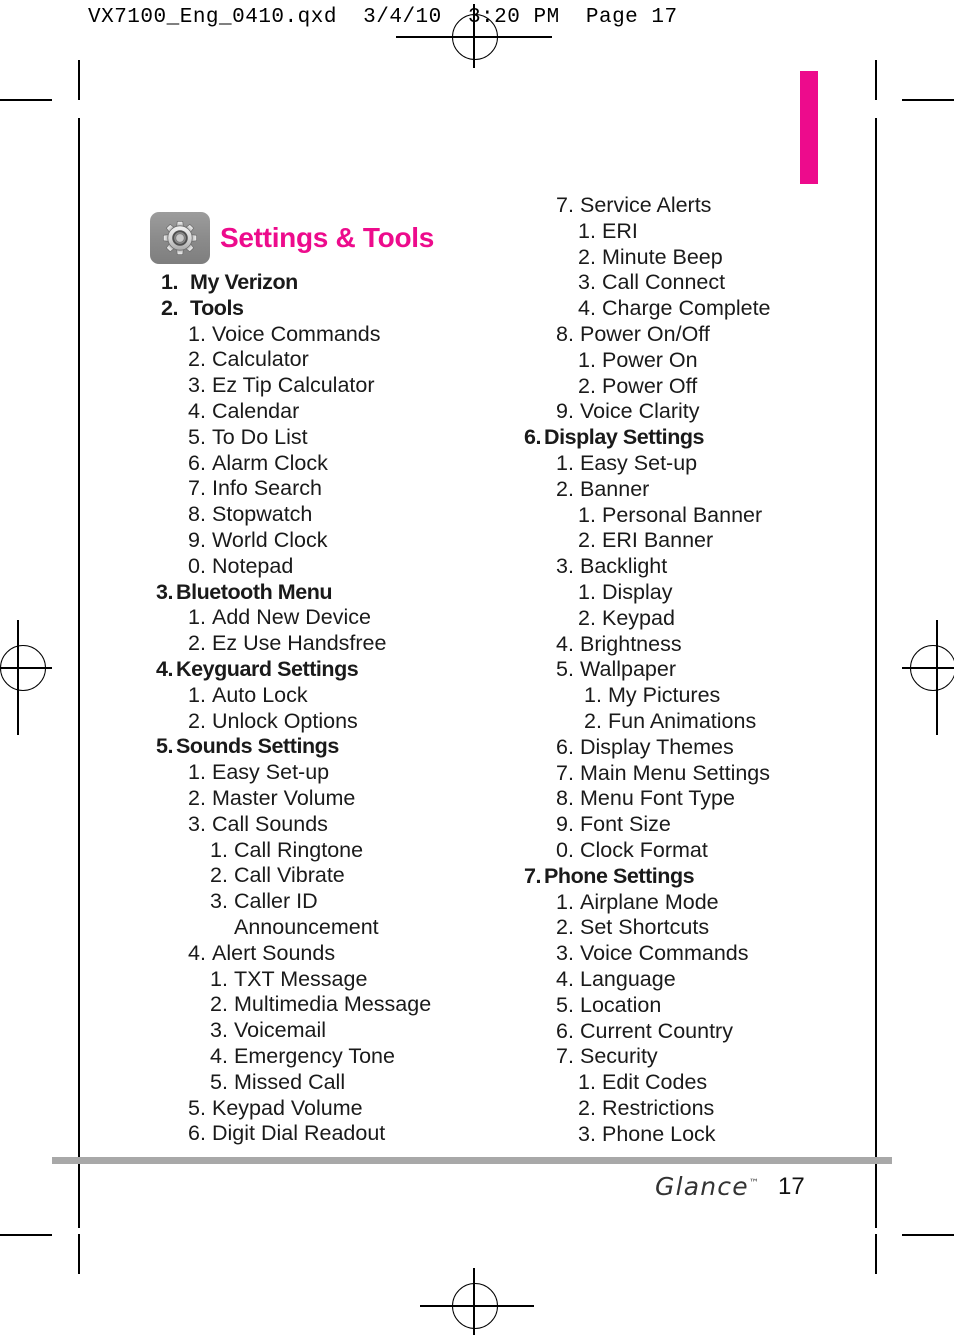  Describe the element at coordinates (270, 462) in the screenshot. I see `menu-item-label: Alarm Clock` at that location.